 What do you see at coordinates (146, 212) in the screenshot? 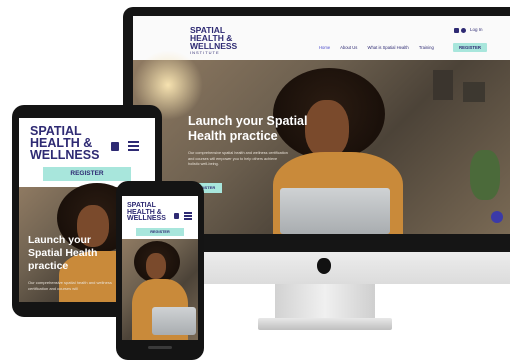
I see `phone-logo: SPATIAL HEALTH & WELLNESS` at bounding box center [146, 212].